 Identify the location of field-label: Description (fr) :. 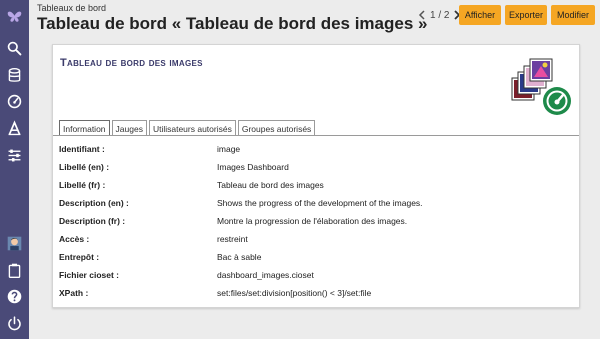
(92, 221).